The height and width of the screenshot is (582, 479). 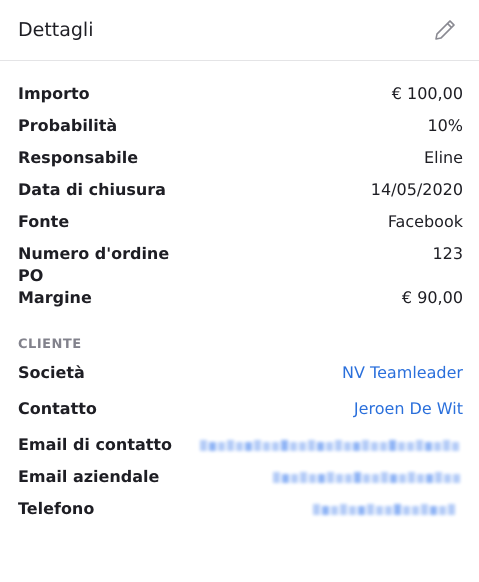 What do you see at coordinates (54, 94) in the screenshot?
I see `field-label: Importo` at bounding box center [54, 94].